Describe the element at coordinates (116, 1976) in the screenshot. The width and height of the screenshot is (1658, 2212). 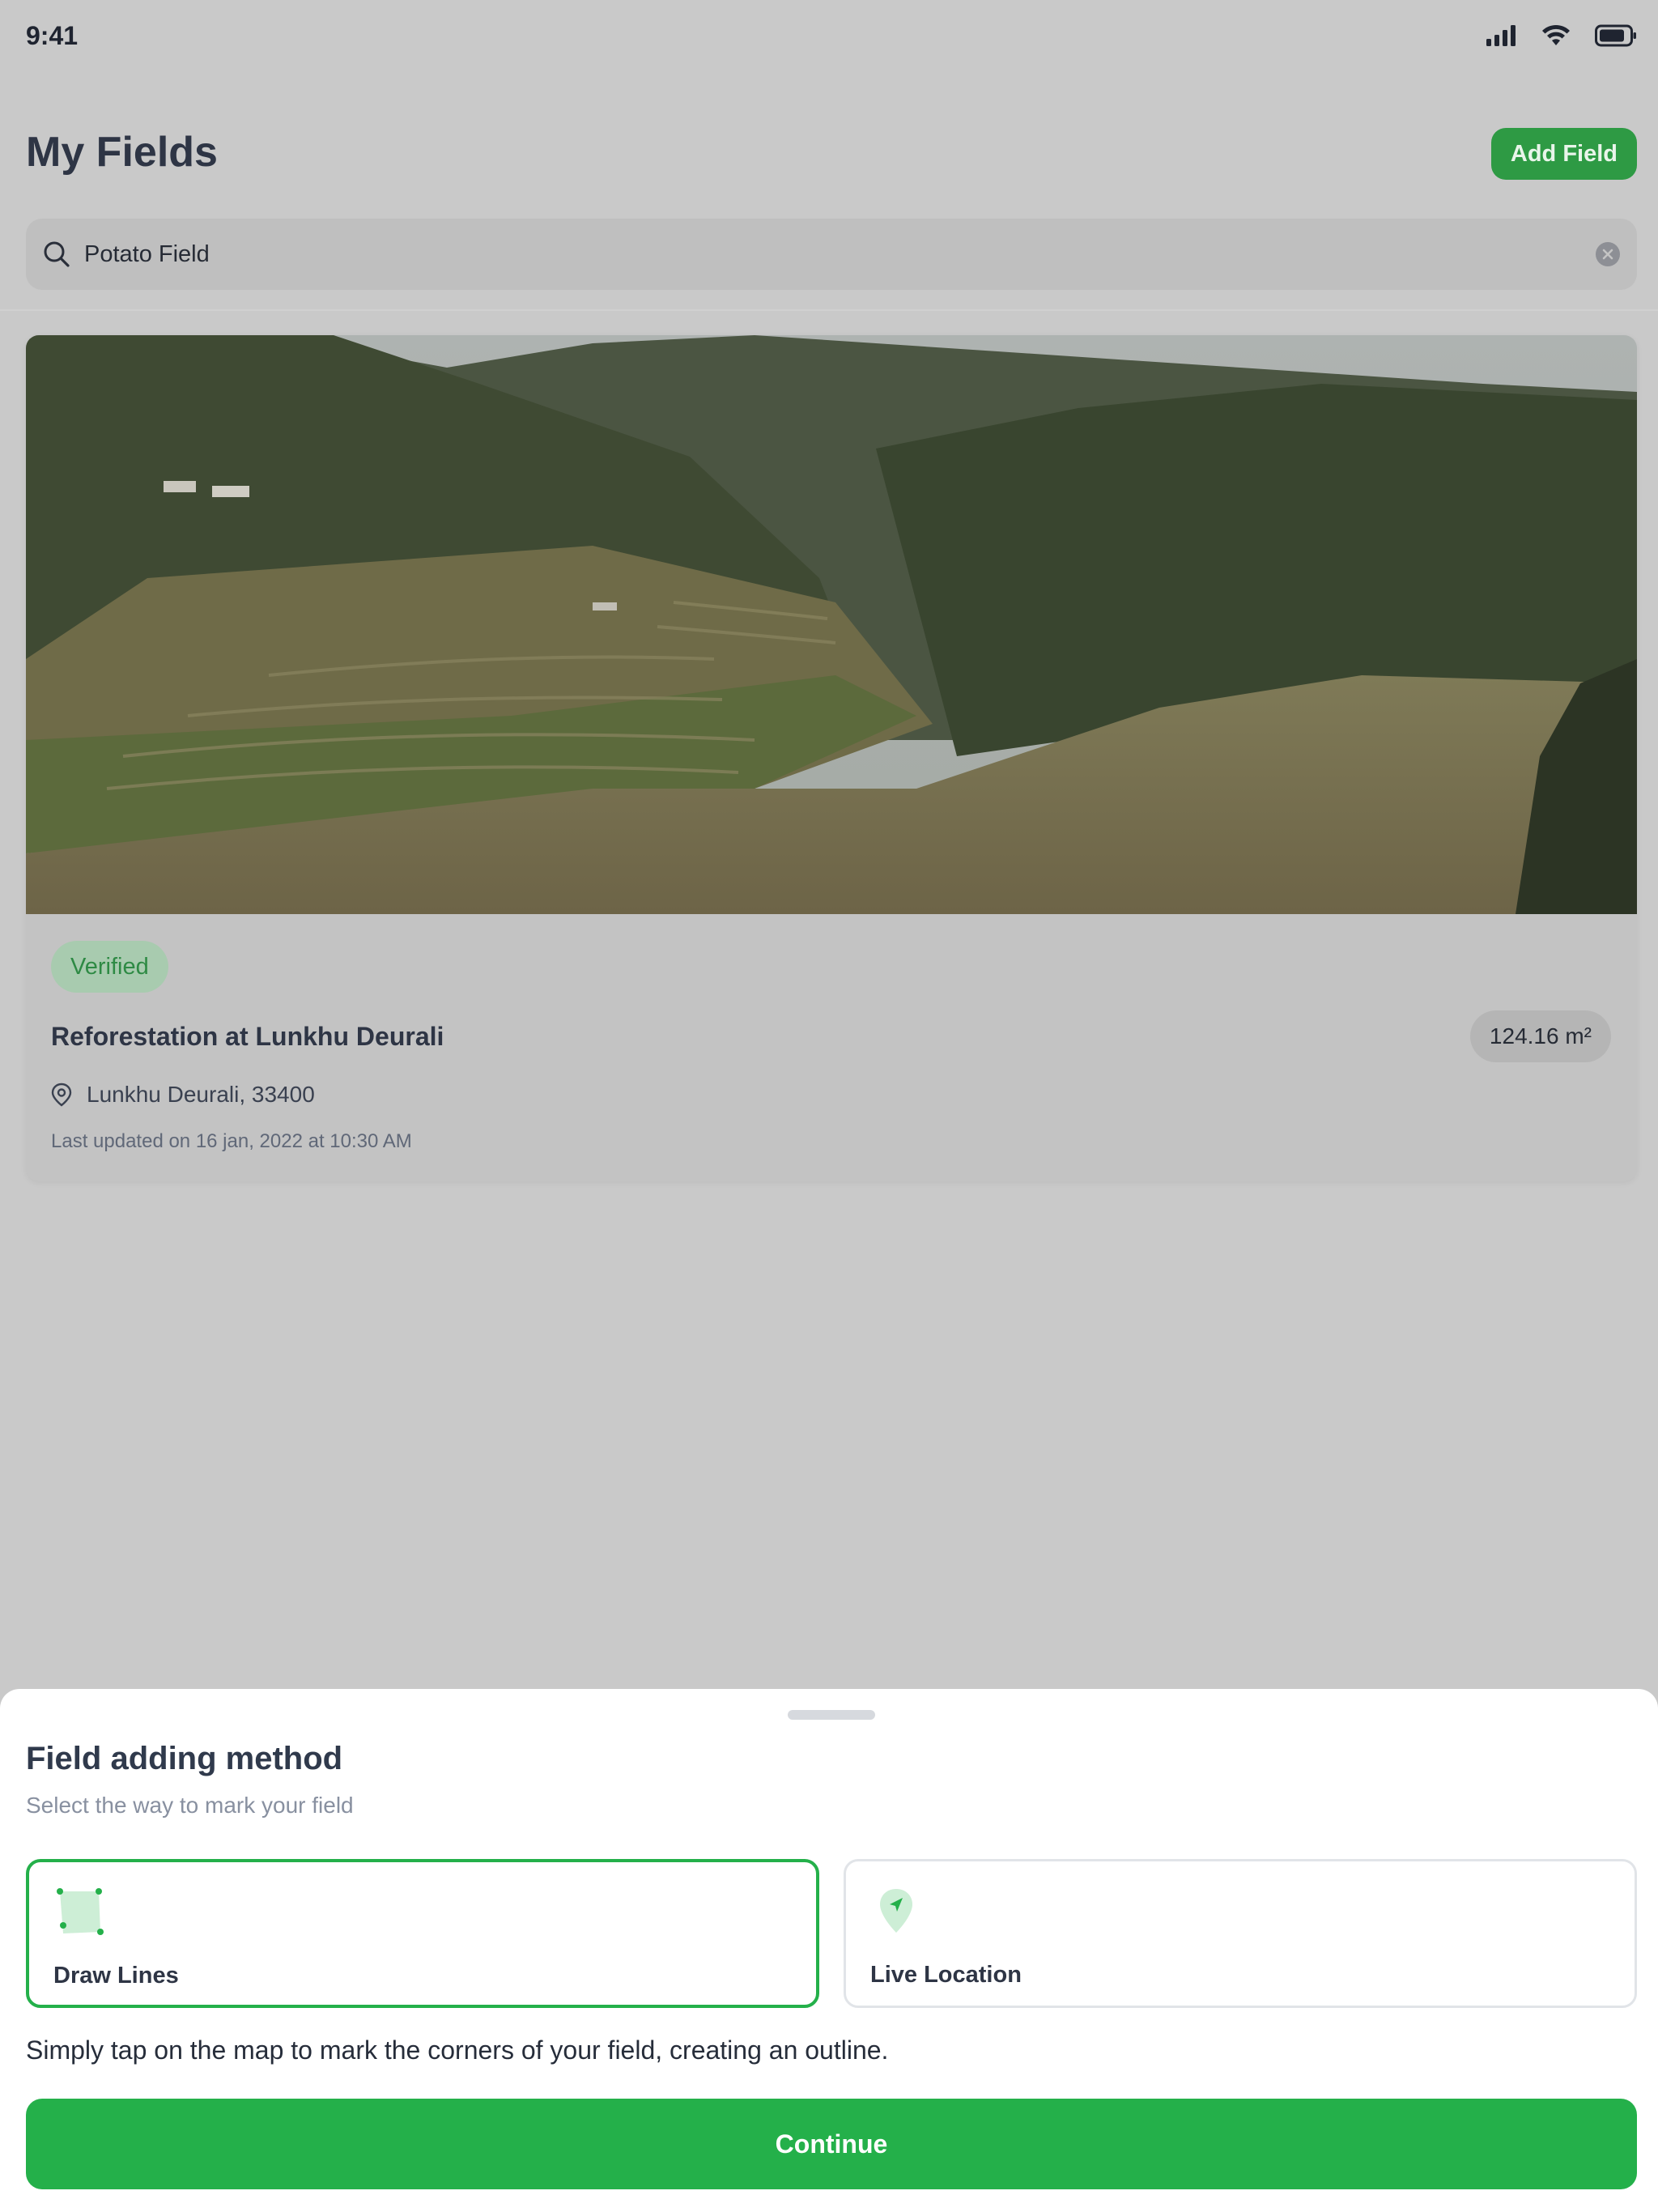
I see `method-label-draw-lines: Draw Lines` at that location.